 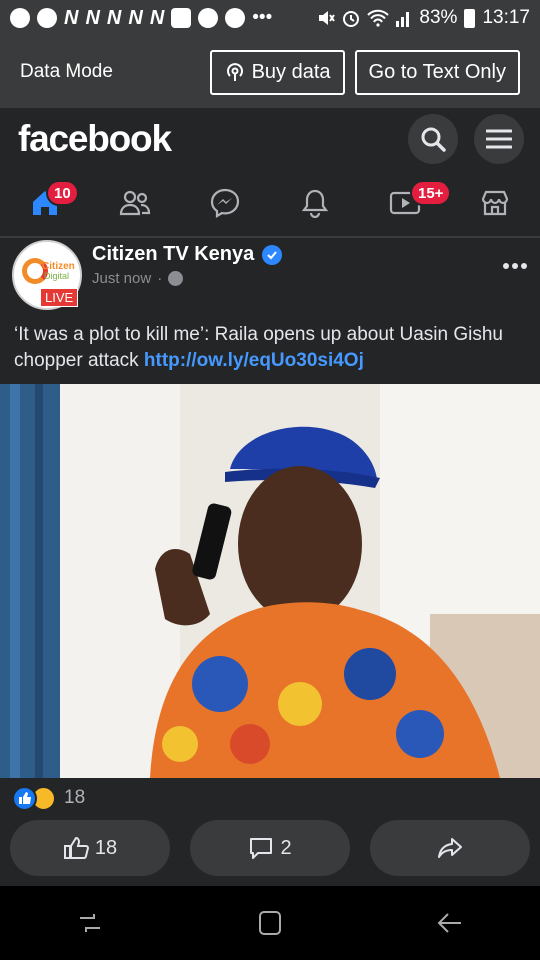 What do you see at coordinates (121, 278) in the screenshot?
I see `post-time: Just now` at bounding box center [121, 278].